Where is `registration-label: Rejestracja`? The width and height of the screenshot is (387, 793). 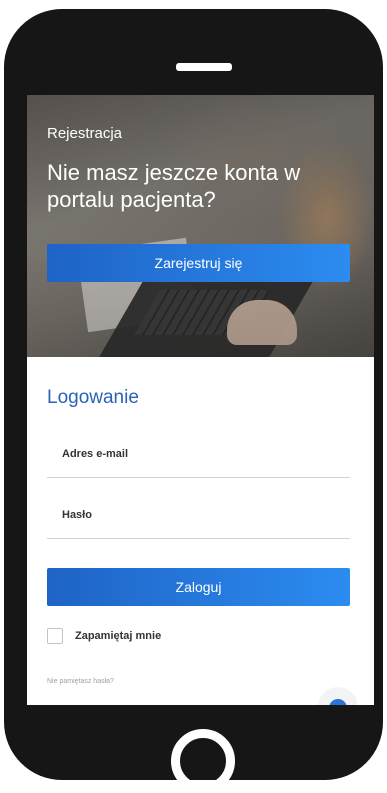
registration-label: Rejestracja is located at coordinates (85, 133).